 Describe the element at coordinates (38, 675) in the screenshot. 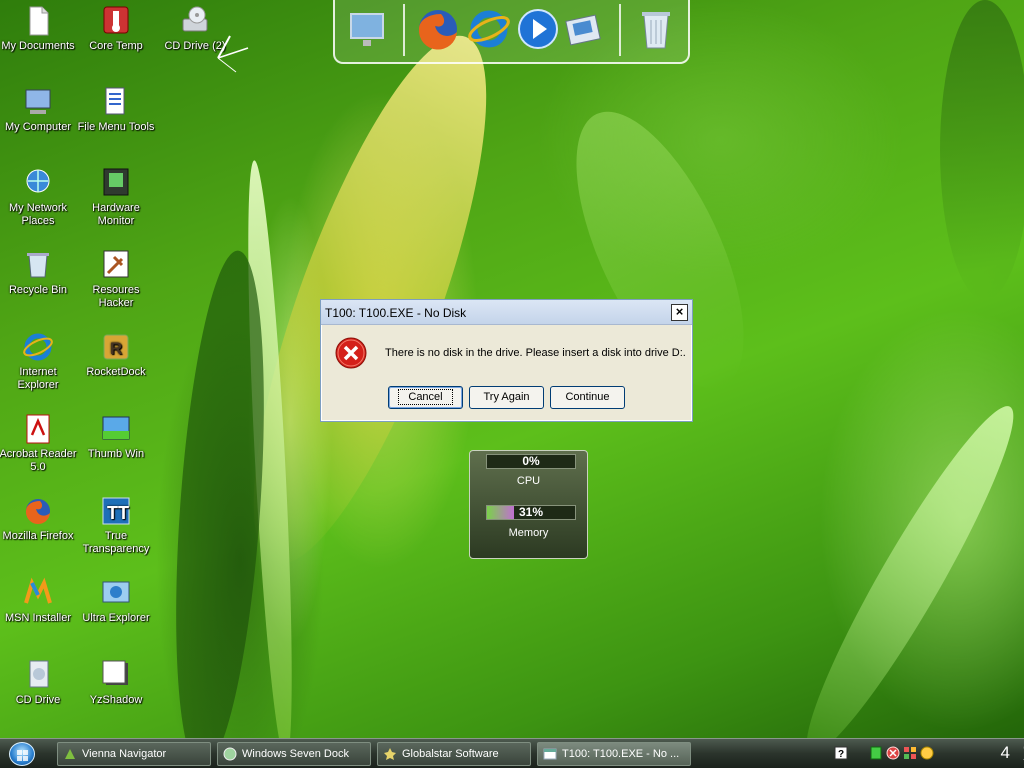

I see `cd-drive-icon` at that location.